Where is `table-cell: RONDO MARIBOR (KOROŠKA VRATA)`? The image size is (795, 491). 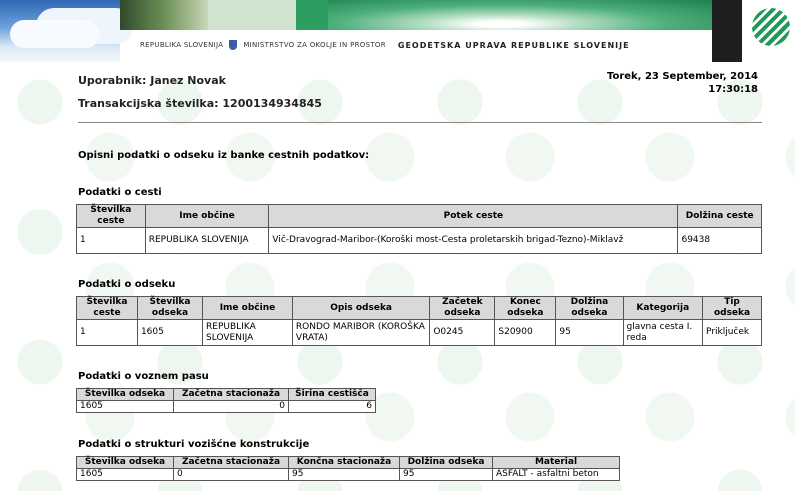 table-cell: RONDO MARIBOR (KOROŠKA VRATA) is located at coordinates (361, 332).